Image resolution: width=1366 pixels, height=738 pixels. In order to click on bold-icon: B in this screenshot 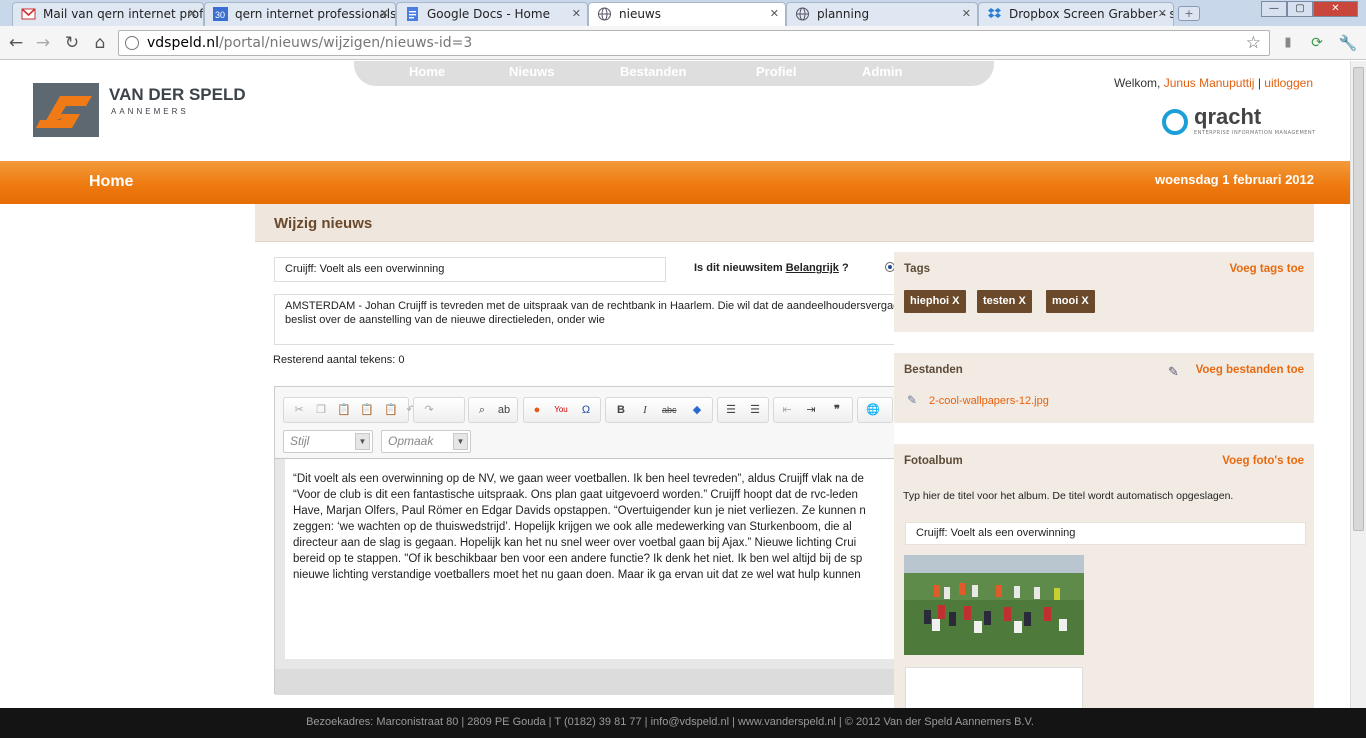, I will do `click(621, 410)`.